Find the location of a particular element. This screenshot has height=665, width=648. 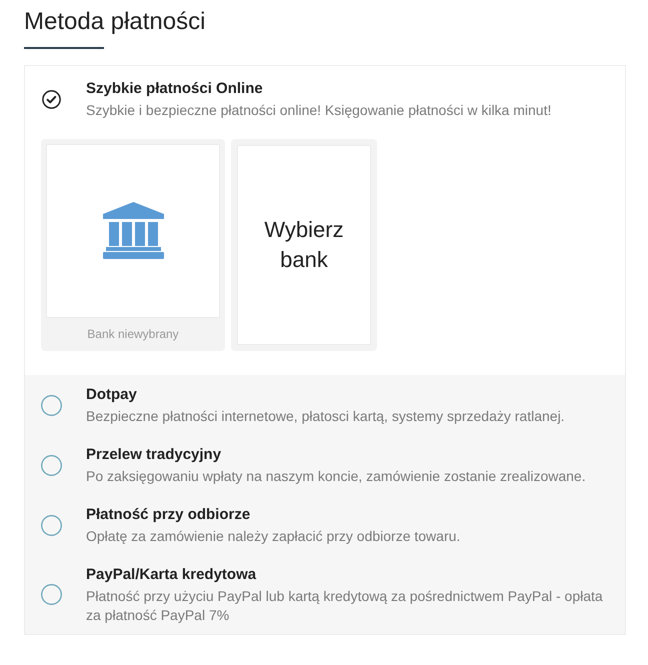

option-title: Płatność przy odbiorze is located at coordinates (169, 514).